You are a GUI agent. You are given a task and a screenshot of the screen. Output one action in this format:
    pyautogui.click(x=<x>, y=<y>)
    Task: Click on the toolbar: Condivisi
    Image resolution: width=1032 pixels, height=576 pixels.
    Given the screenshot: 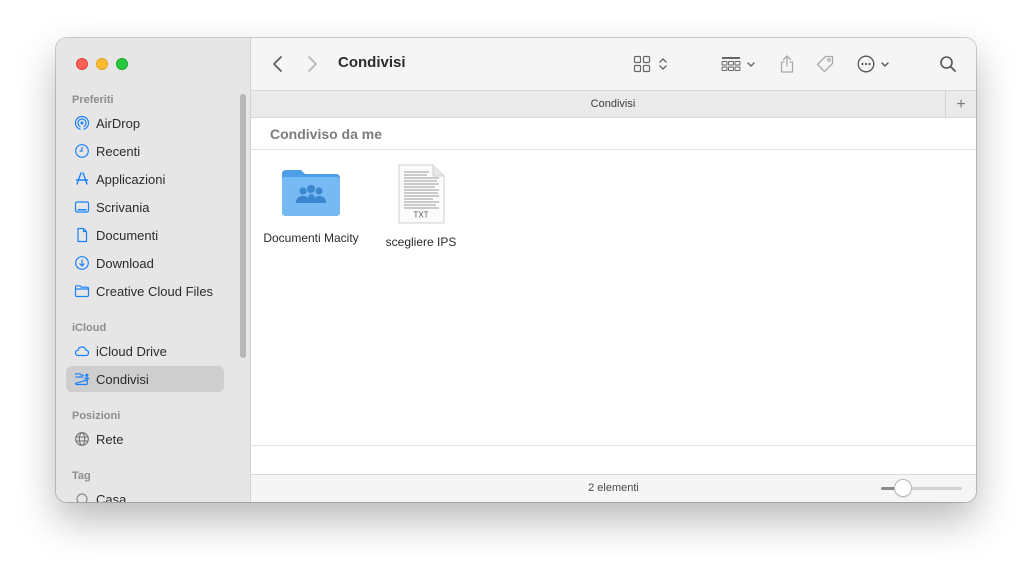 What is the action you would take?
    pyautogui.click(x=613, y=64)
    